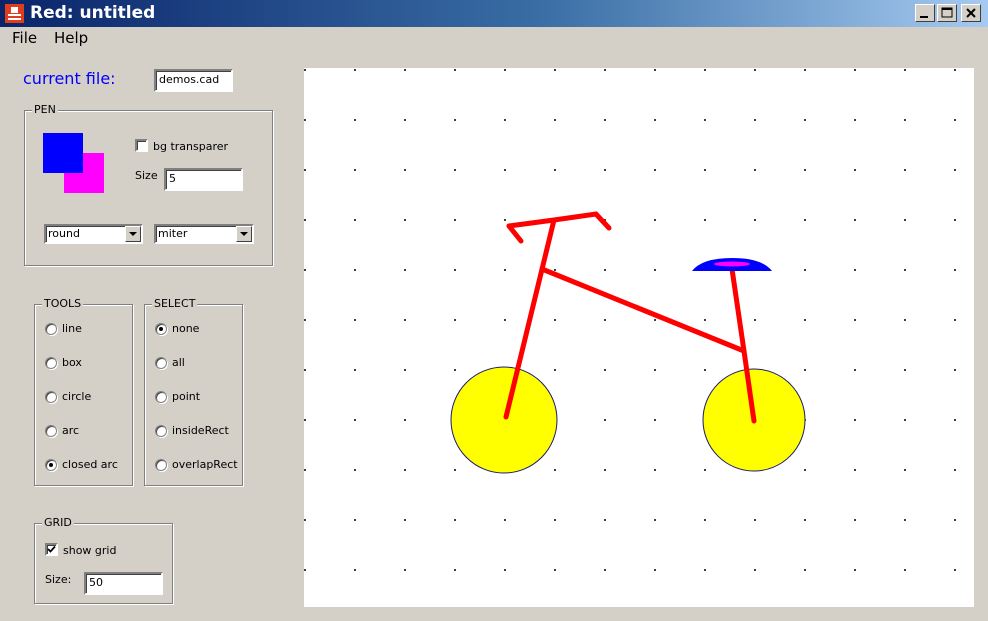 Image resolution: width=988 pixels, height=621 pixels. What do you see at coordinates (123, 583) in the screenshot?
I see `grid-size-field: 50` at bounding box center [123, 583].